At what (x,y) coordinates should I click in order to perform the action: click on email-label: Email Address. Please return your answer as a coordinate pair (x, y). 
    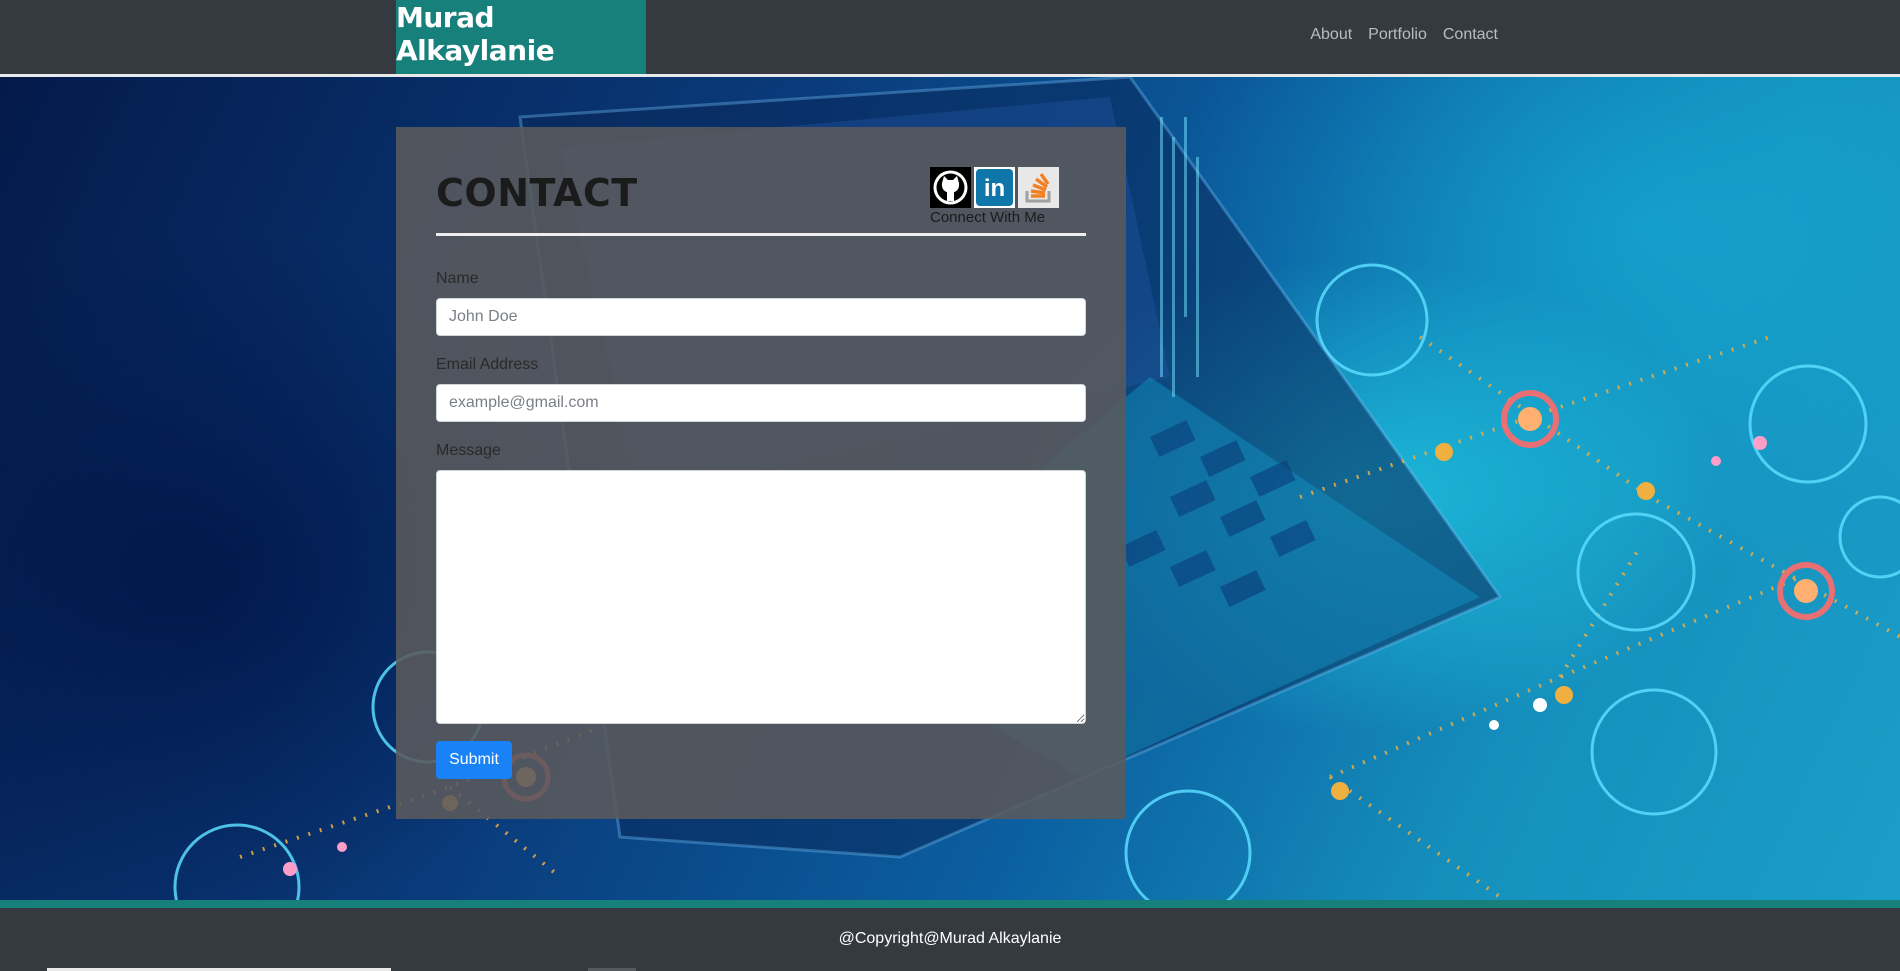
    Looking at the image, I should click on (487, 364).